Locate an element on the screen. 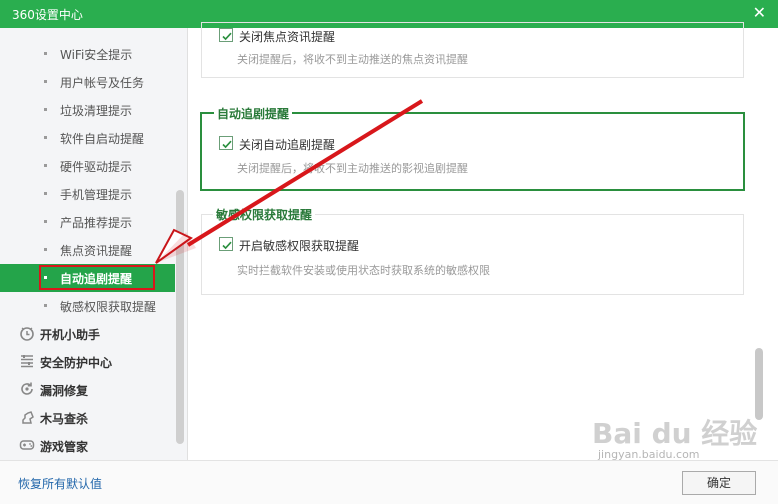 The image size is (778, 504). sidebar-item-autostart: 软件自启动提醒 is located at coordinates (87, 138).